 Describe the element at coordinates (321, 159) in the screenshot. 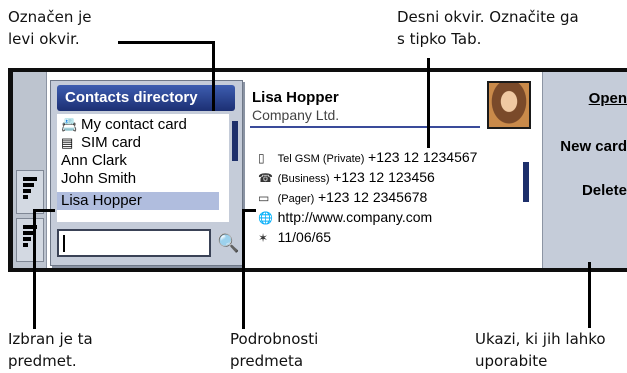

I see `detail-type: Tel GSM (Private)` at that location.